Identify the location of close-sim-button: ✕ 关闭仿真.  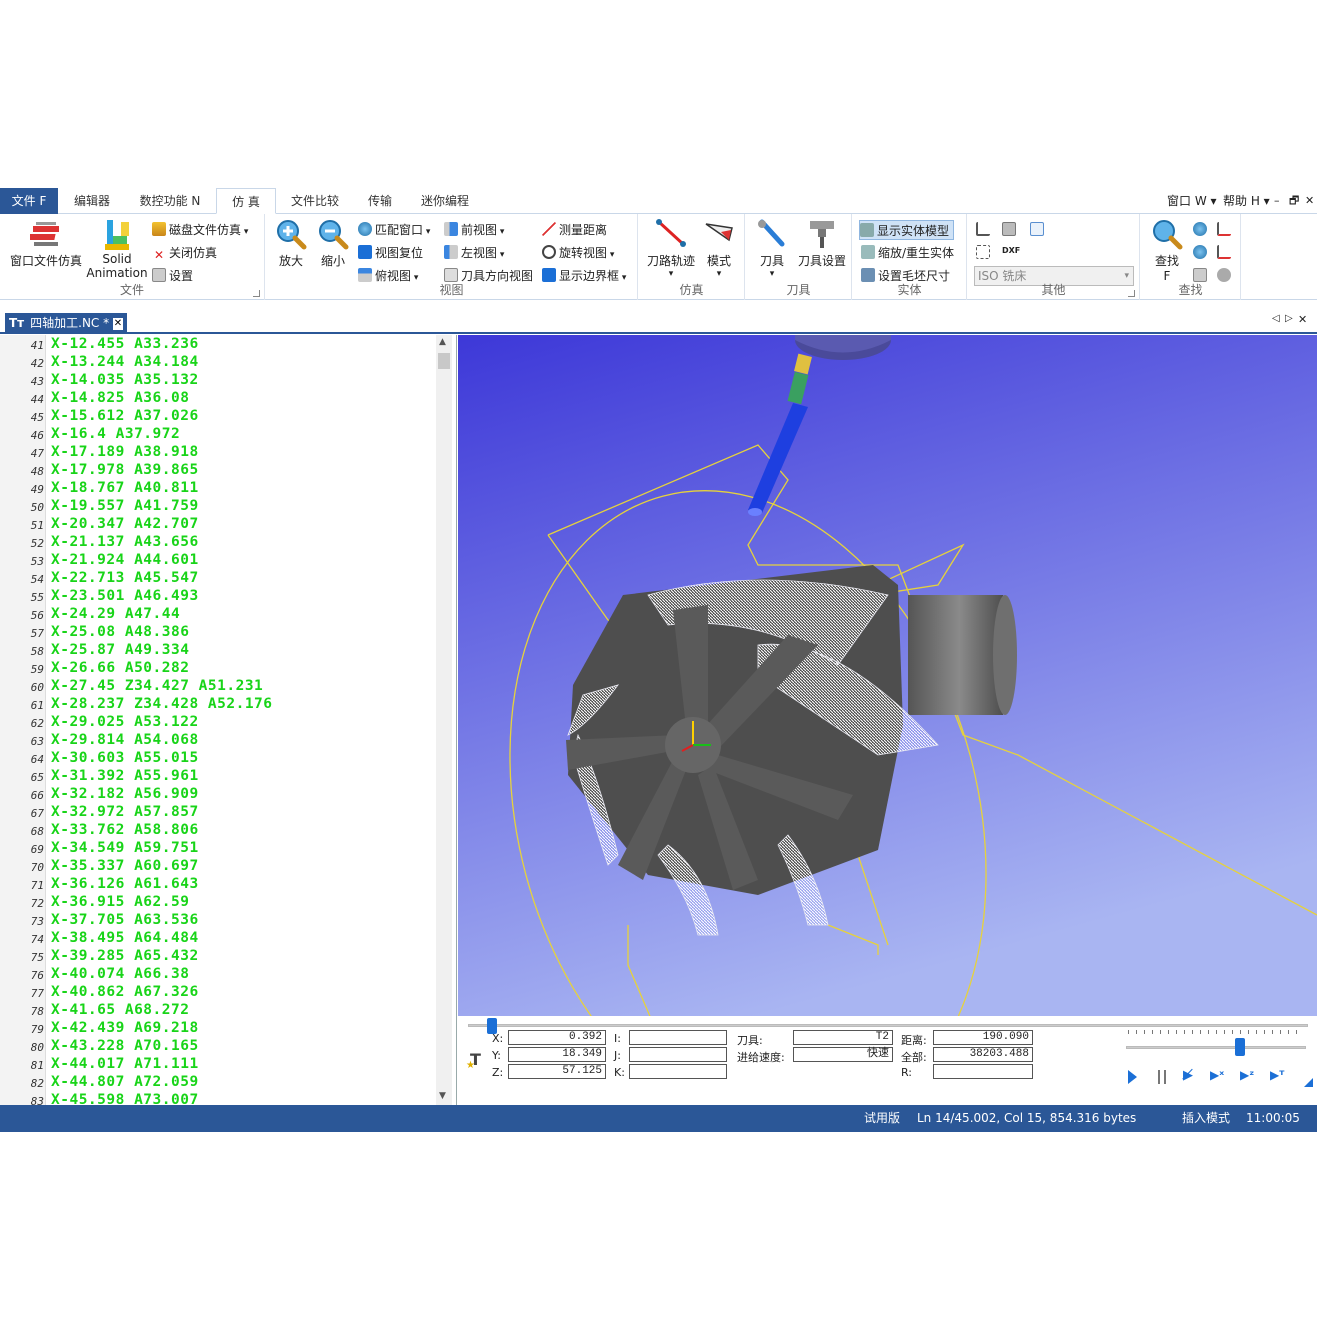
(184, 253).